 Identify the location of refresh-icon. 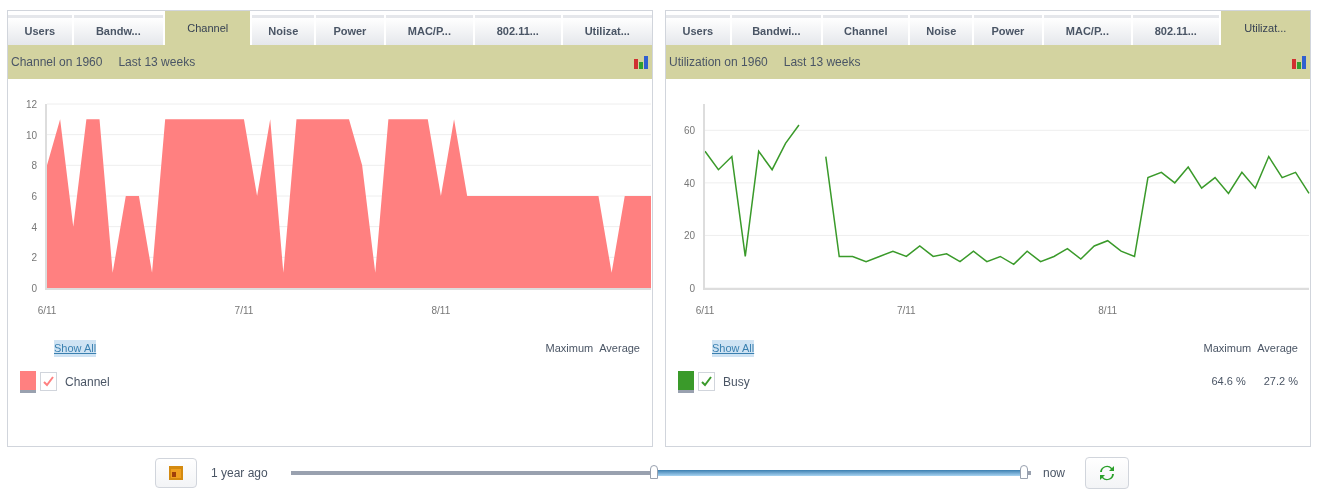
(1107, 473).